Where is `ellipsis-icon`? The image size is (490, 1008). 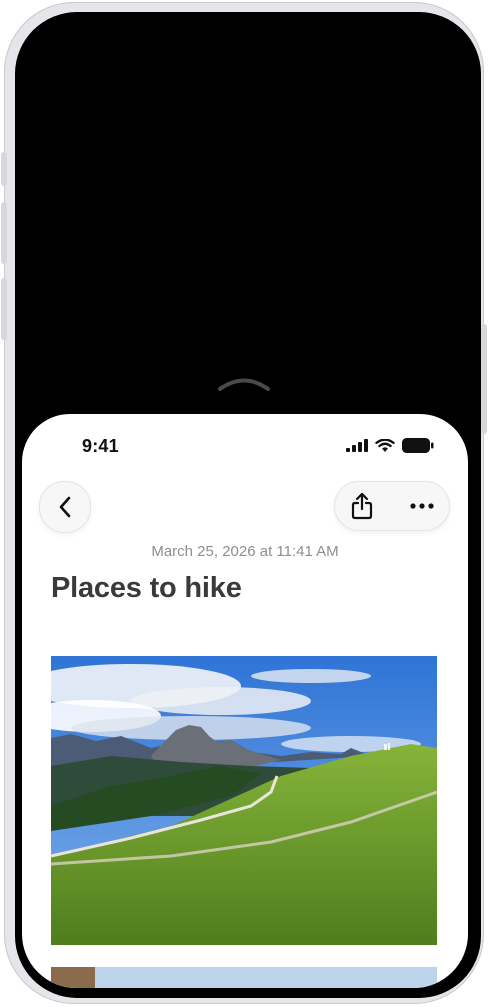
ellipsis-icon is located at coordinates (422, 506).